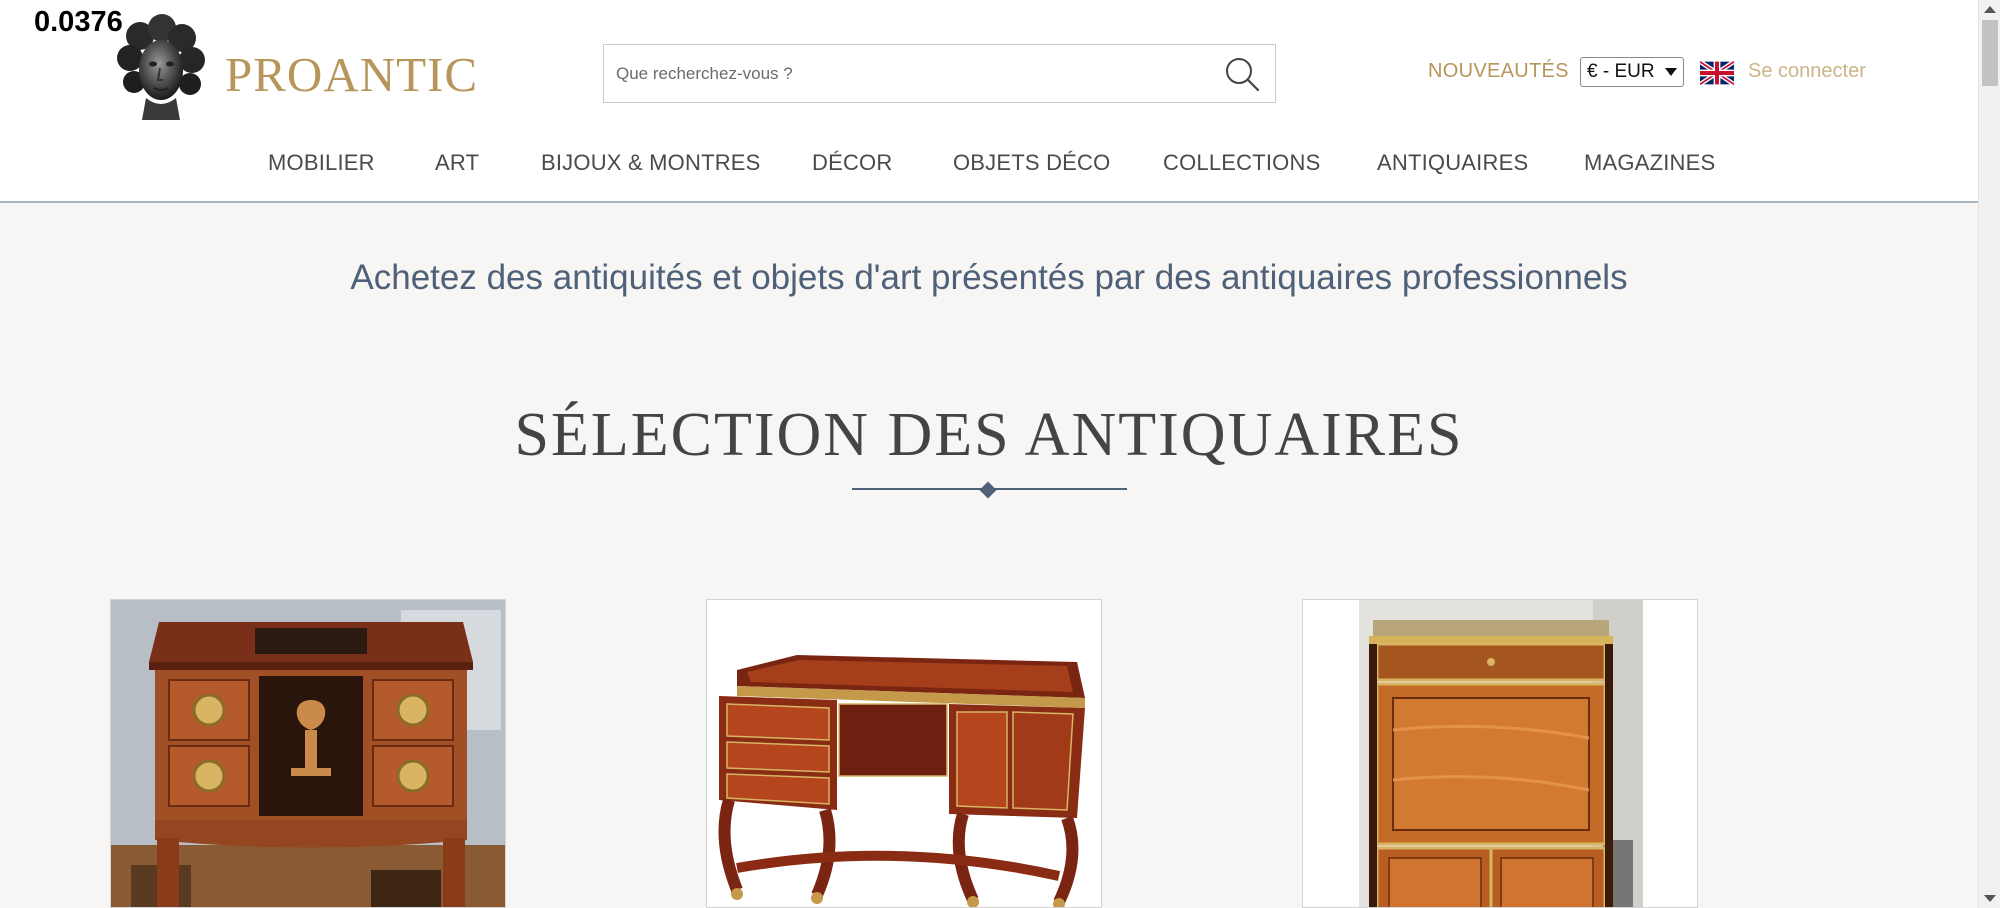 This screenshot has height=908, width=2000. I want to click on search-bar, so click(939, 73).